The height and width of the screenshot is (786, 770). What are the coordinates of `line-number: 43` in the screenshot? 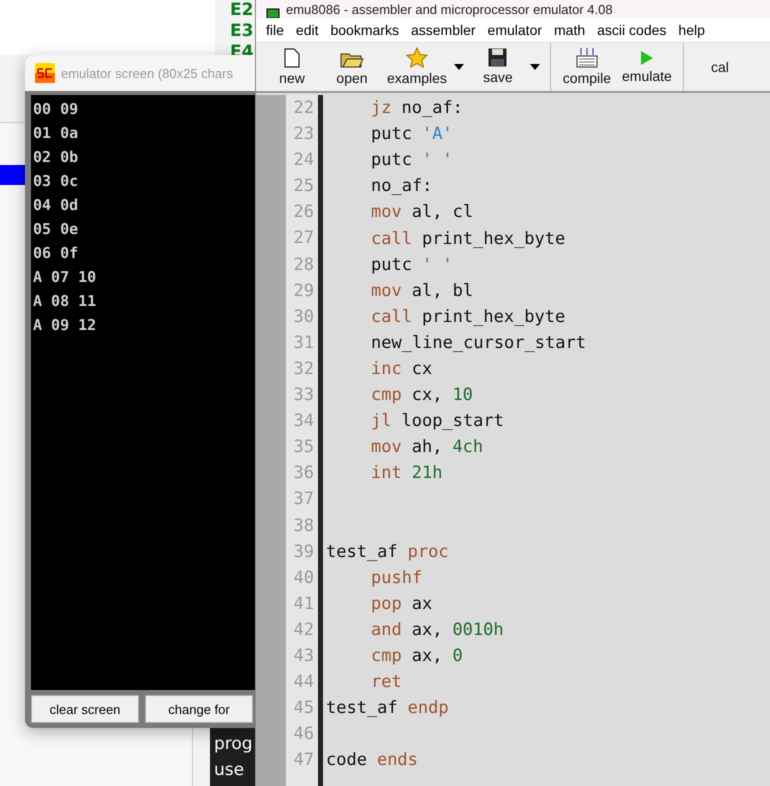 It's located at (303, 656).